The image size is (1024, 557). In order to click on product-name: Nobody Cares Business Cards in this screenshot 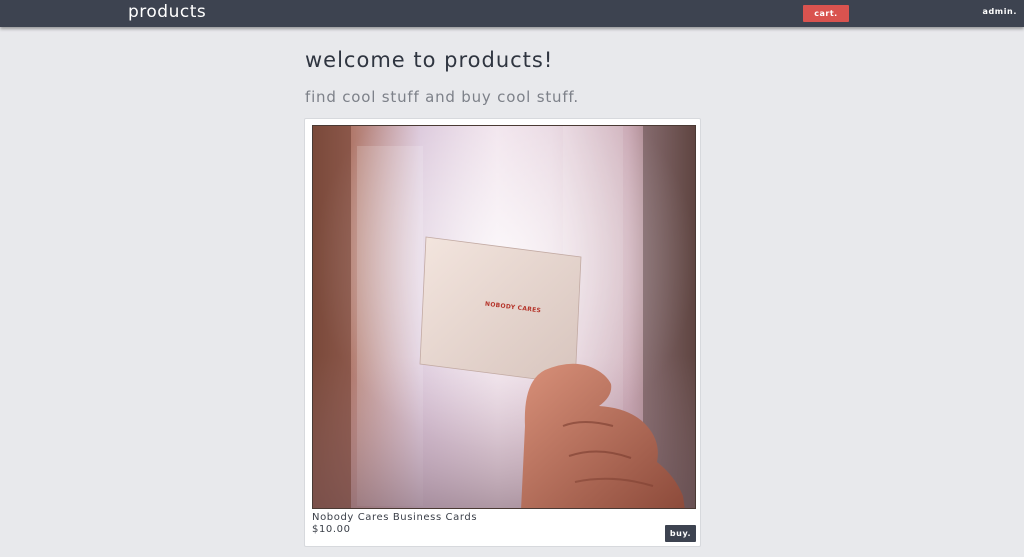, I will do `click(394, 517)`.